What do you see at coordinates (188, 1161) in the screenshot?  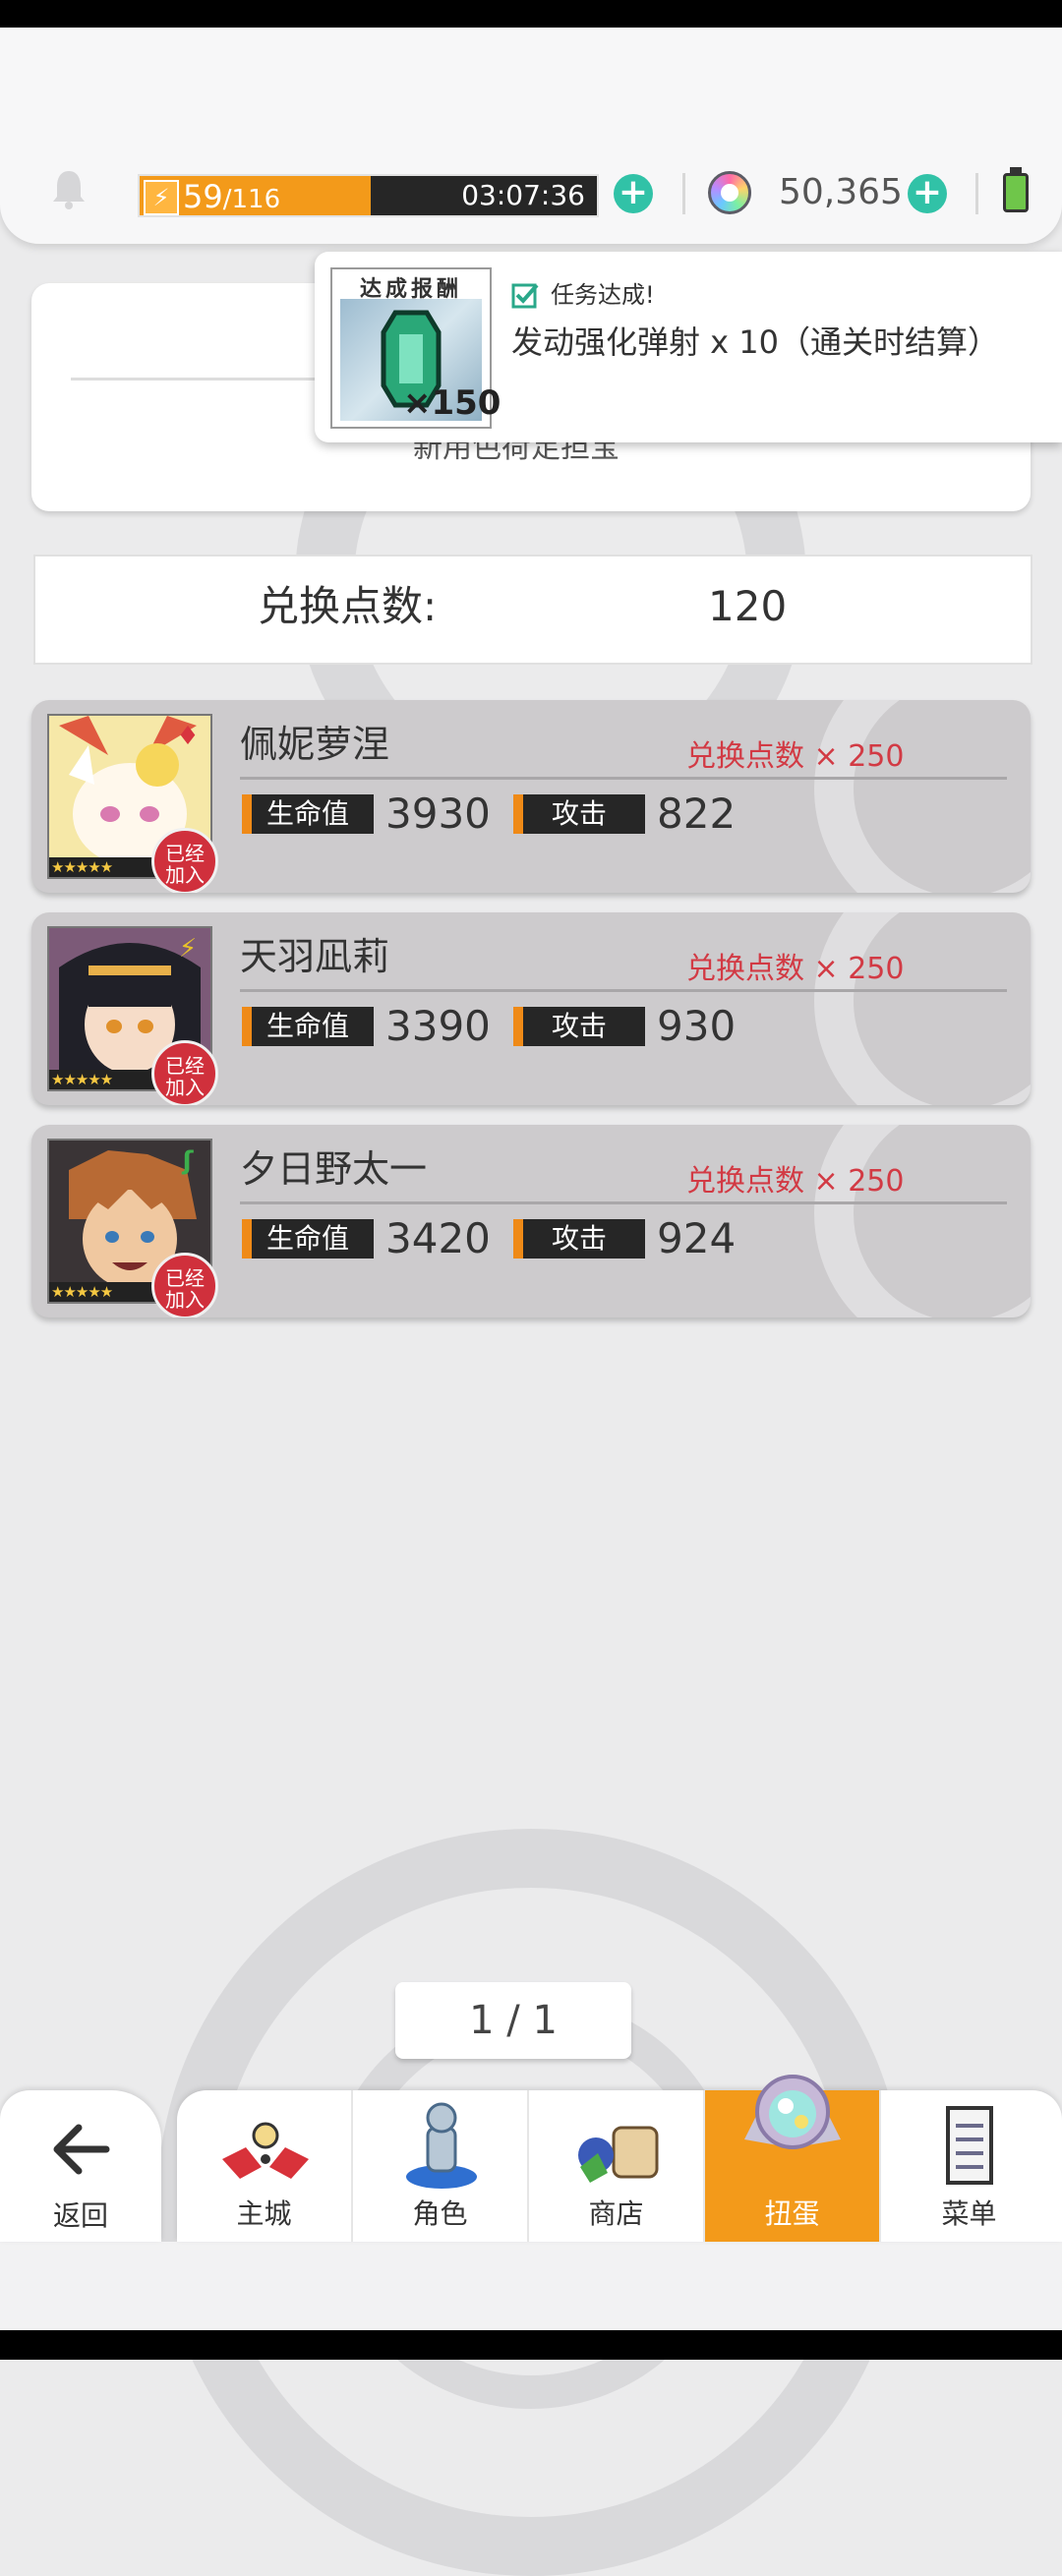 I see `wind-element-icon: ʃ` at bounding box center [188, 1161].